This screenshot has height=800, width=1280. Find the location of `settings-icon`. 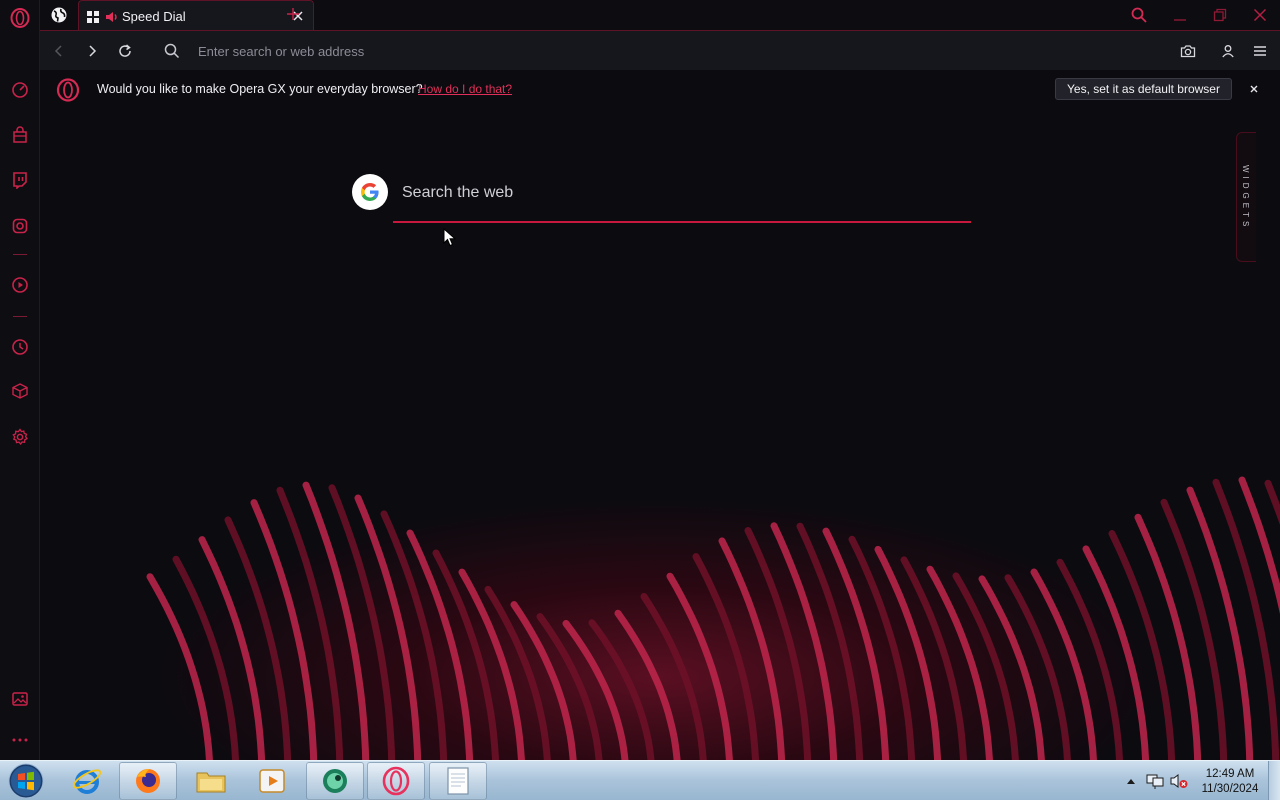

settings-icon is located at coordinates (20, 437).